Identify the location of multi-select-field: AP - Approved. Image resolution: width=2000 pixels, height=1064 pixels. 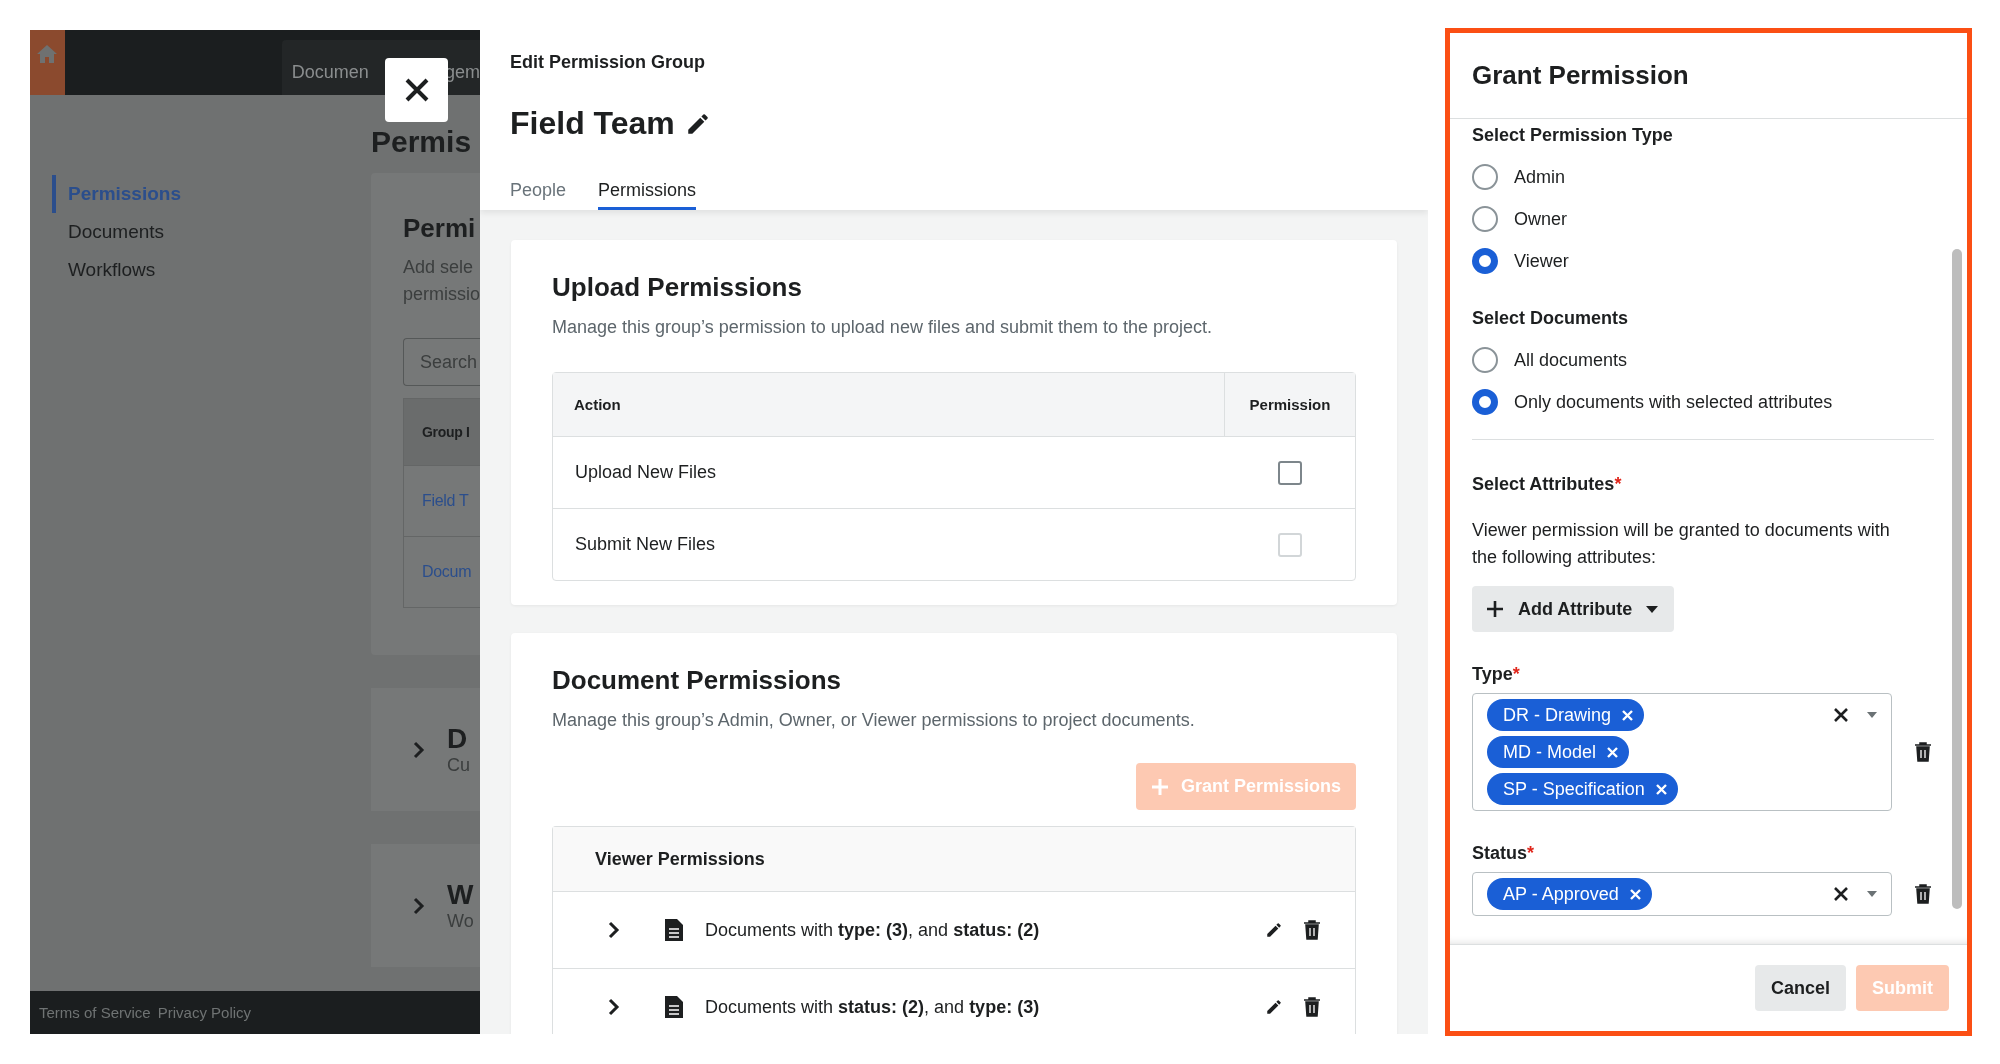
(1682, 894).